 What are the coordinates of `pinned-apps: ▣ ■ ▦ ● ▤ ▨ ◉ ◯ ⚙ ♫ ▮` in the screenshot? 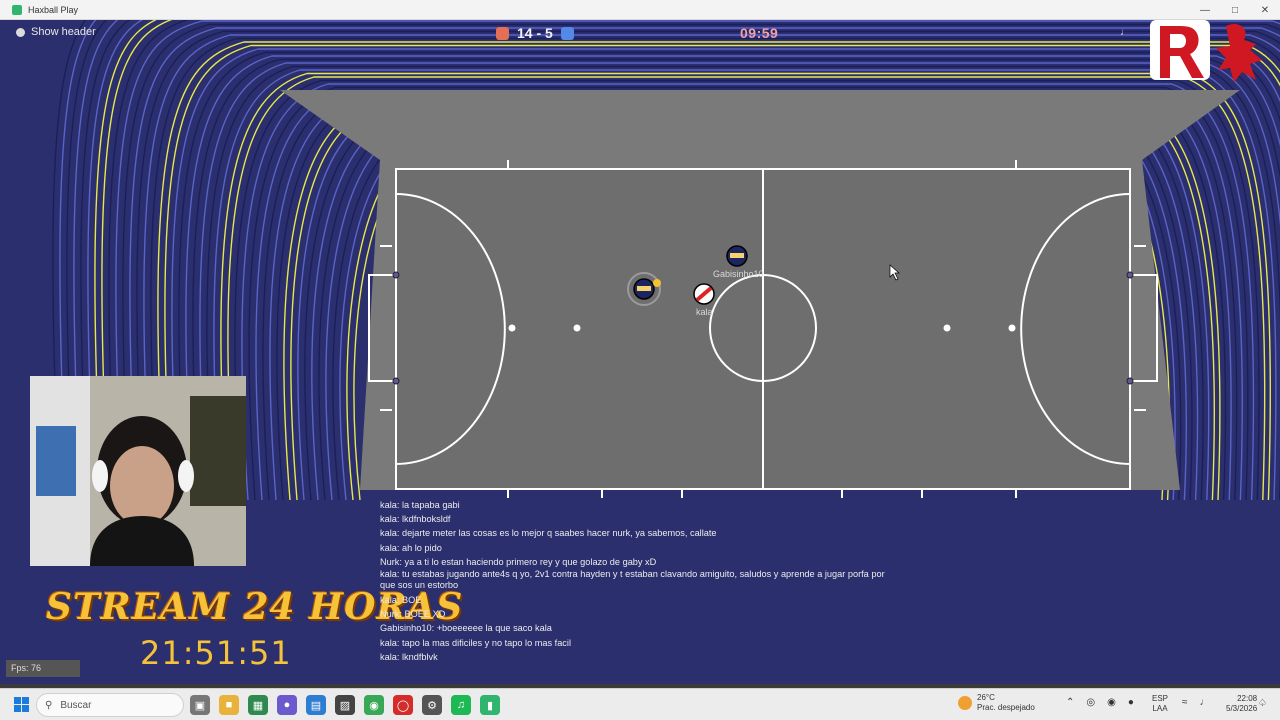 It's located at (345, 705).